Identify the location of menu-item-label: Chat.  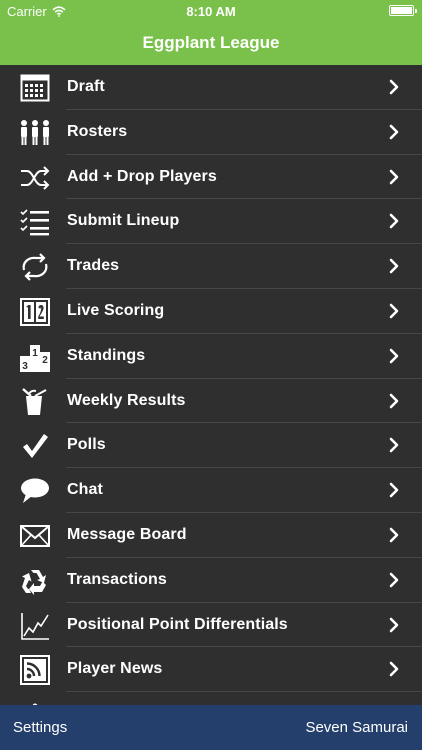
(85, 490).